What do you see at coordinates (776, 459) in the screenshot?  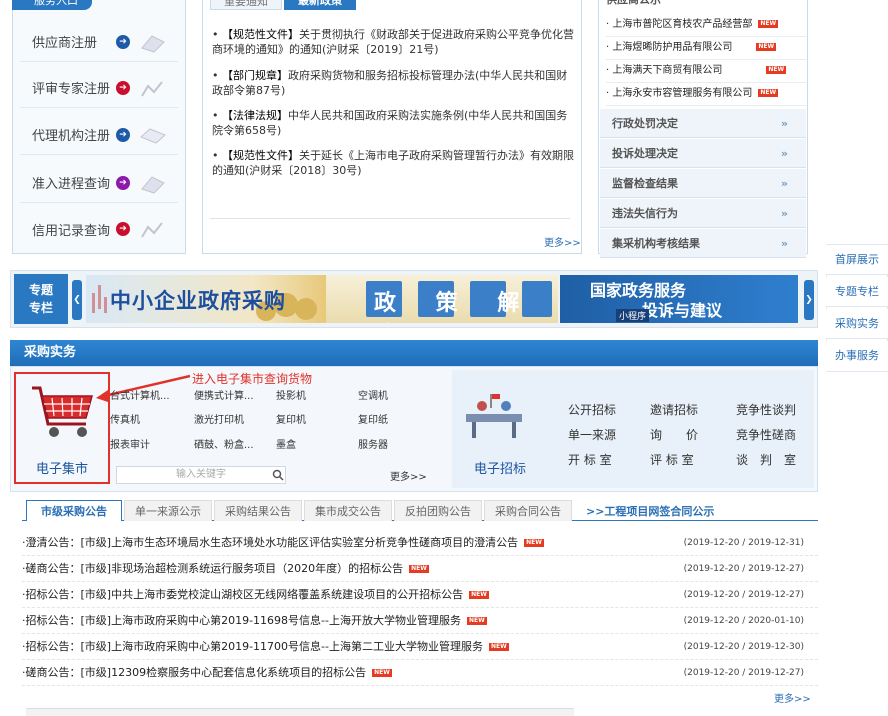 I see `negotiation-room: 谈 判 室` at bounding box center [776, 459].